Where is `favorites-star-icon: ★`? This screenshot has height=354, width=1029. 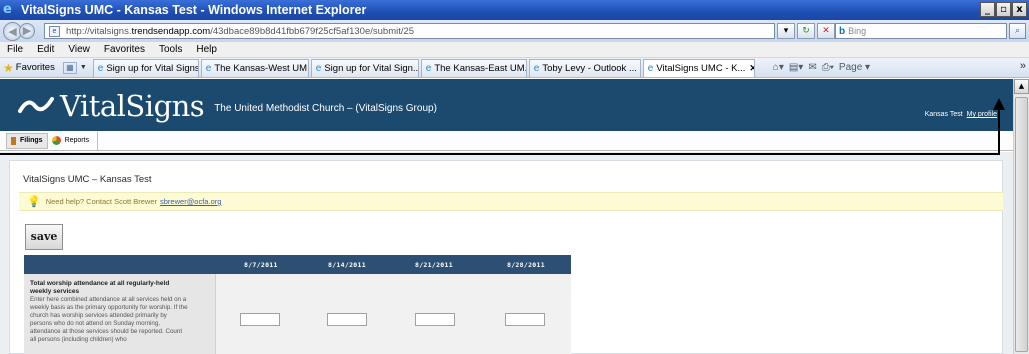 favorites-star-icon: ★ is located at coordinates (8, 68).